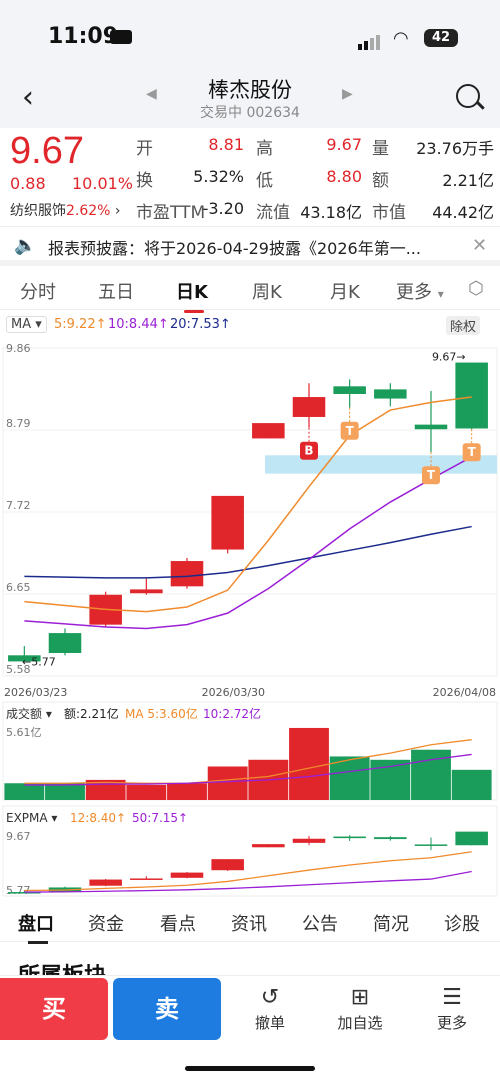 The image size is (500, 1083). What do you see at coordinates (38, 291) in the screenshot?
I see `tab-intraday: 分时` at bounding box center [38, 291].